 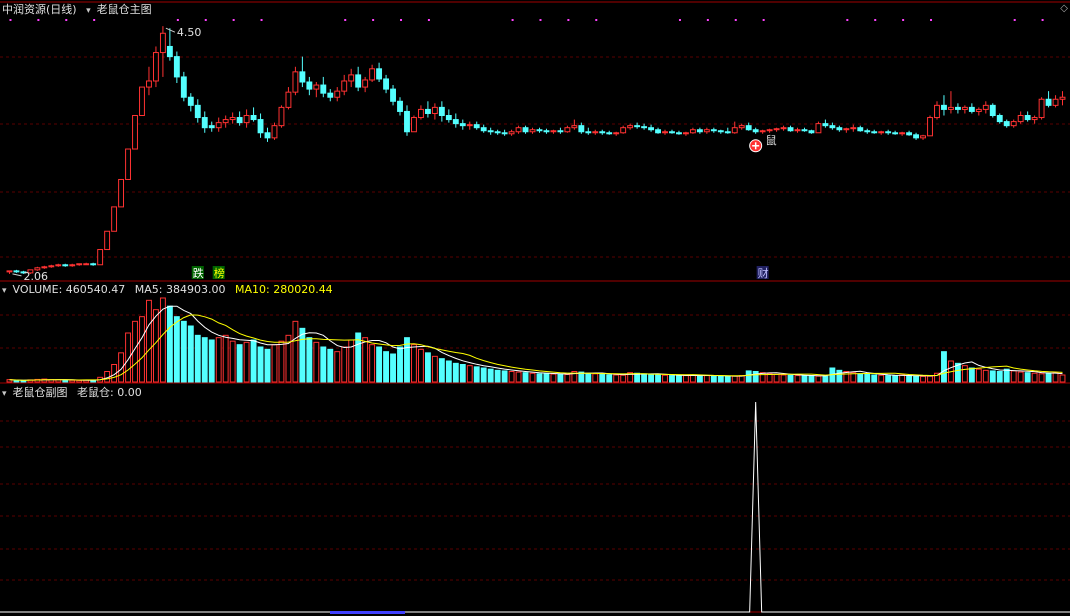 What do you see at coordinates (219, 273) in the screenshot?
I see `event-label: 榜` at bounding box center [219, 273].